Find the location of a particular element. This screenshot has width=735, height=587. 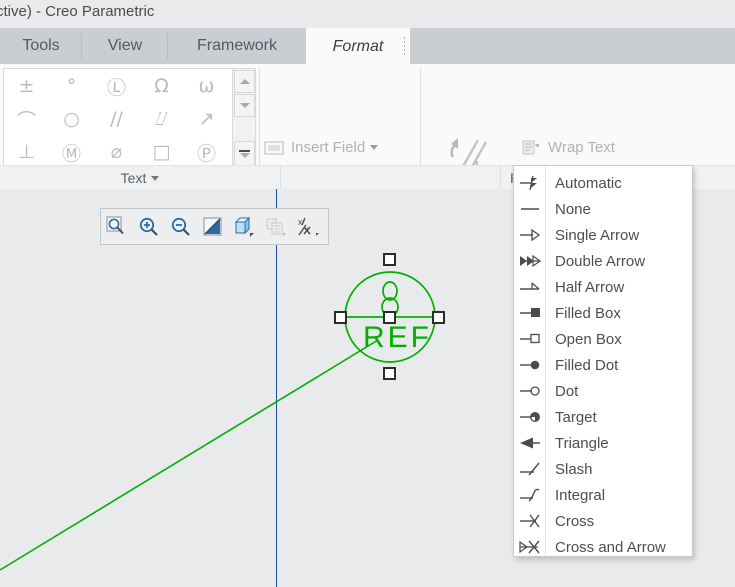

menu-item-single-arrow: Single Arrow is located at coordinates (603, 235).